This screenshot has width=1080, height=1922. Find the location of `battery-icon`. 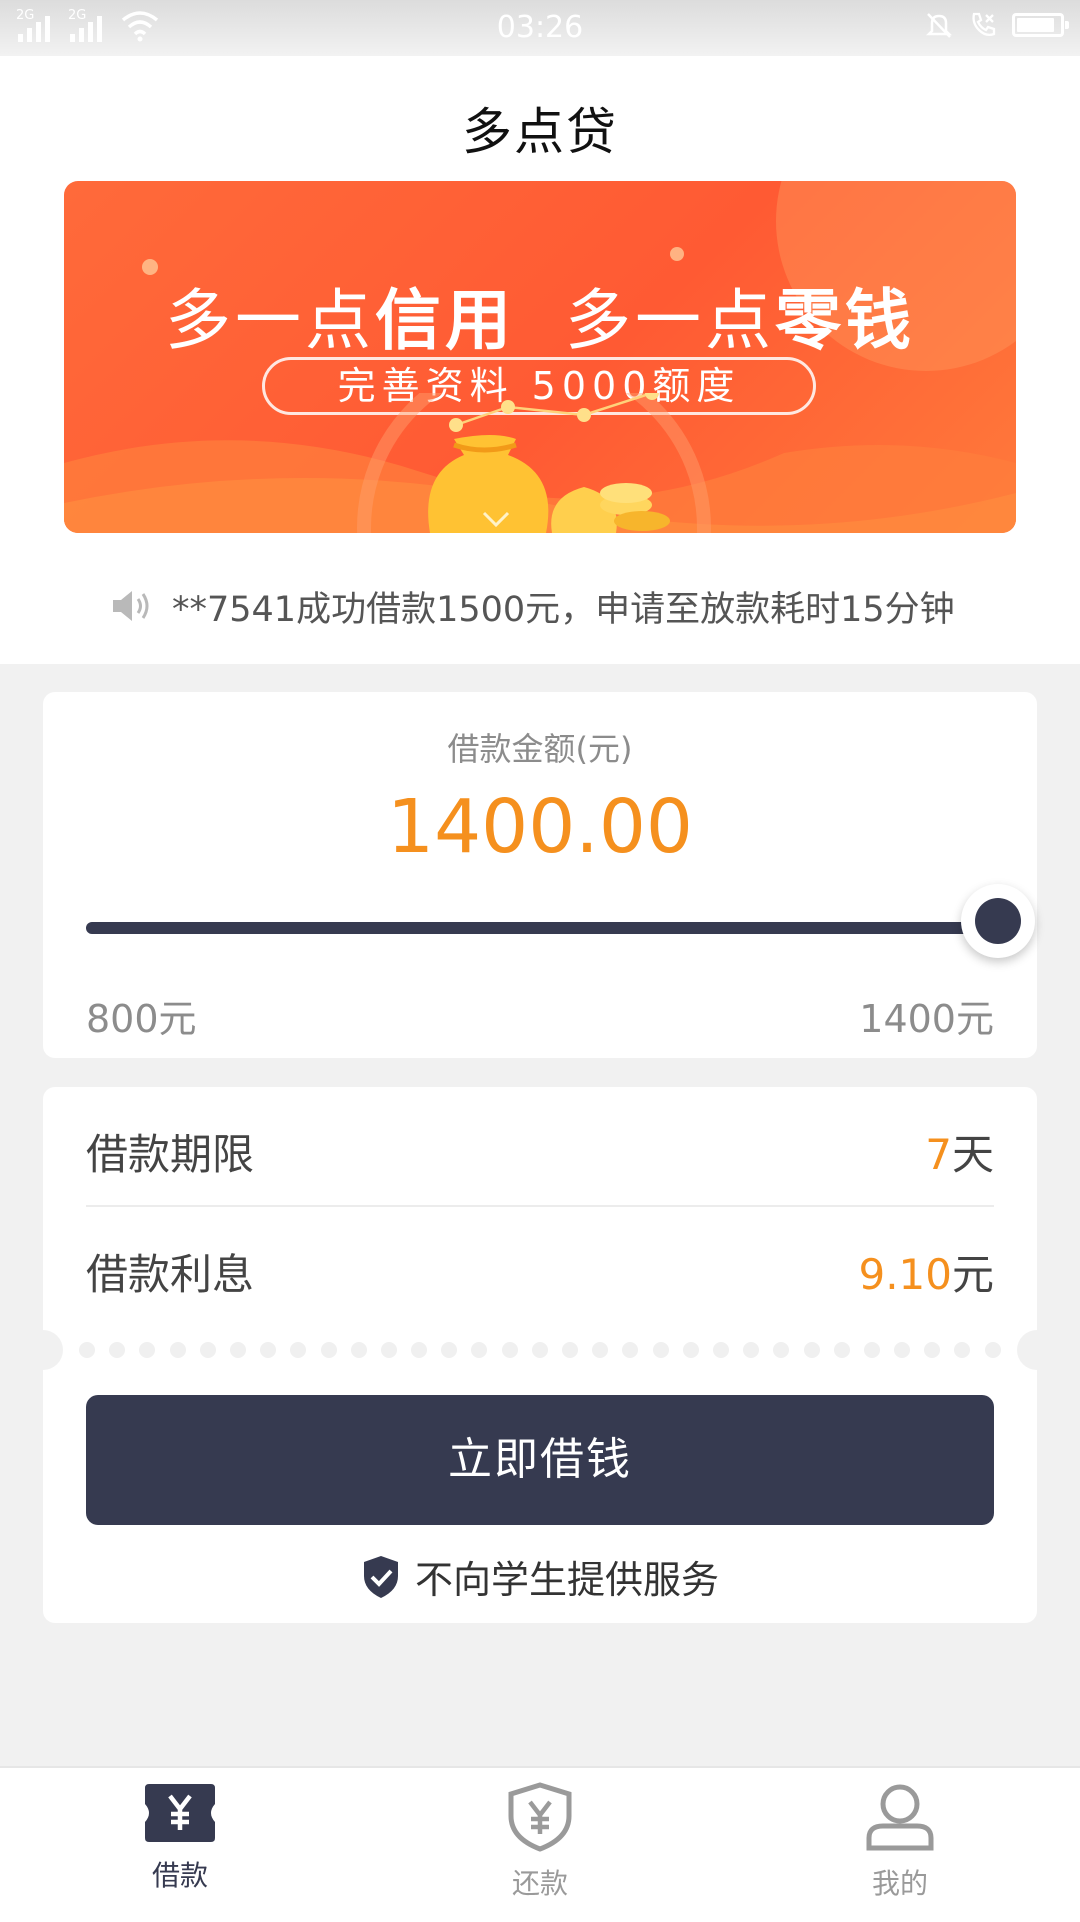

battery-icon is located at coordinates (1040, 25).